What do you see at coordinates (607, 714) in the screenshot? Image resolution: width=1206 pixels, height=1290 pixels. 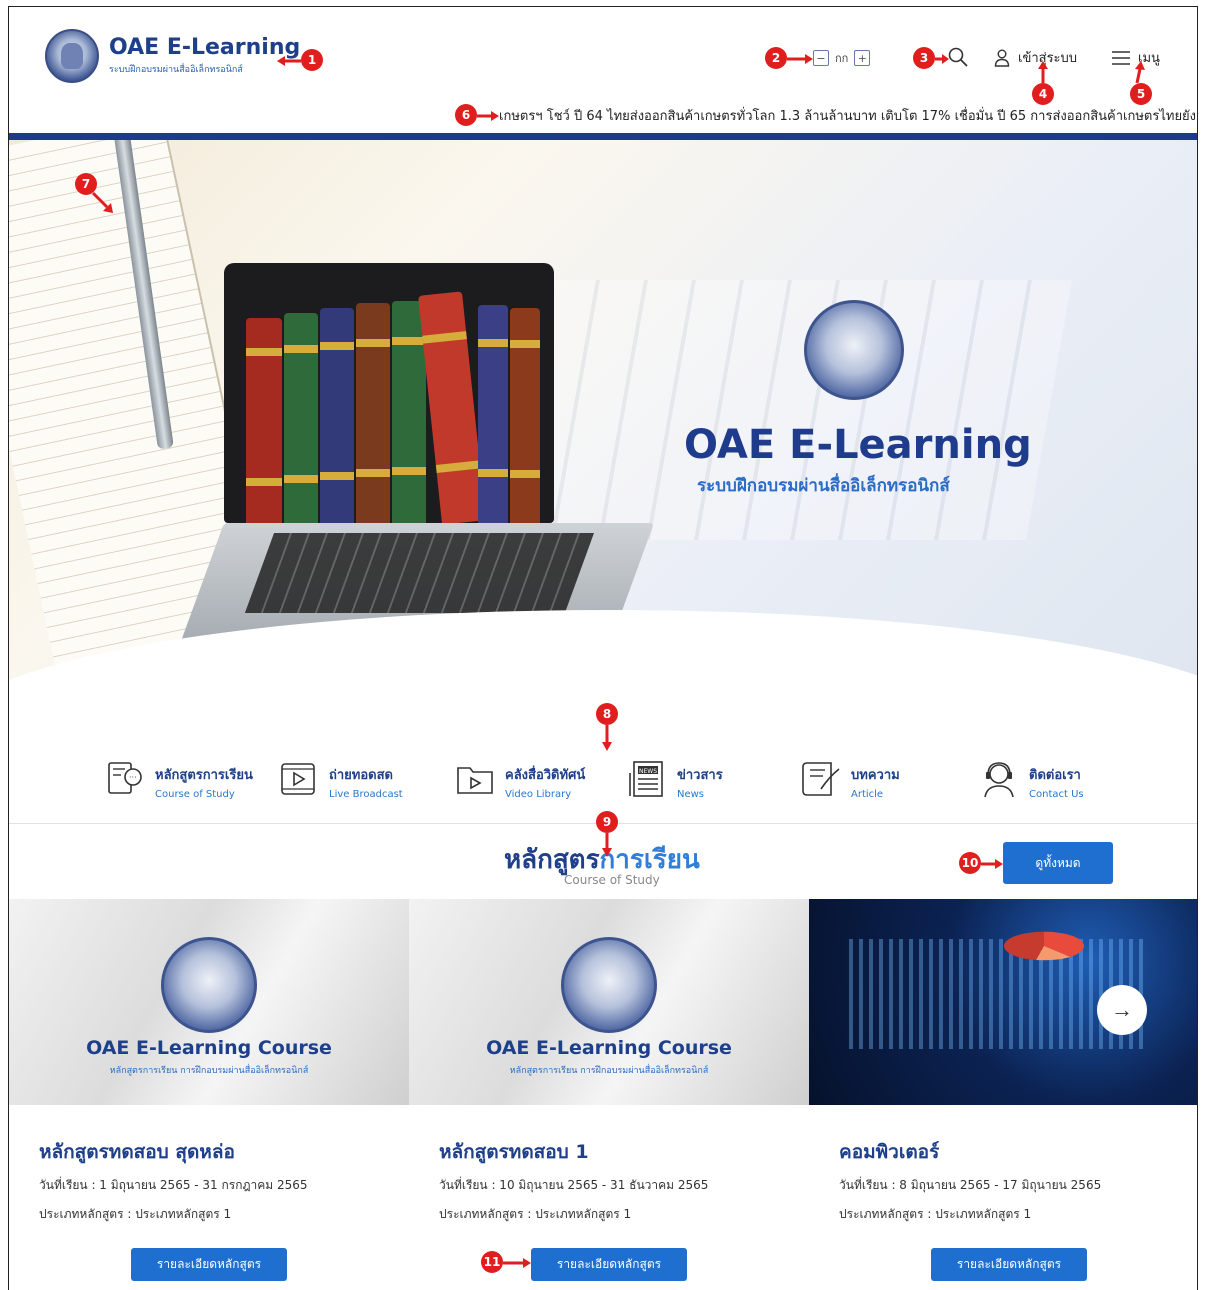 I see `annotation-badge-8: 8` at bounding box center [607, 714].